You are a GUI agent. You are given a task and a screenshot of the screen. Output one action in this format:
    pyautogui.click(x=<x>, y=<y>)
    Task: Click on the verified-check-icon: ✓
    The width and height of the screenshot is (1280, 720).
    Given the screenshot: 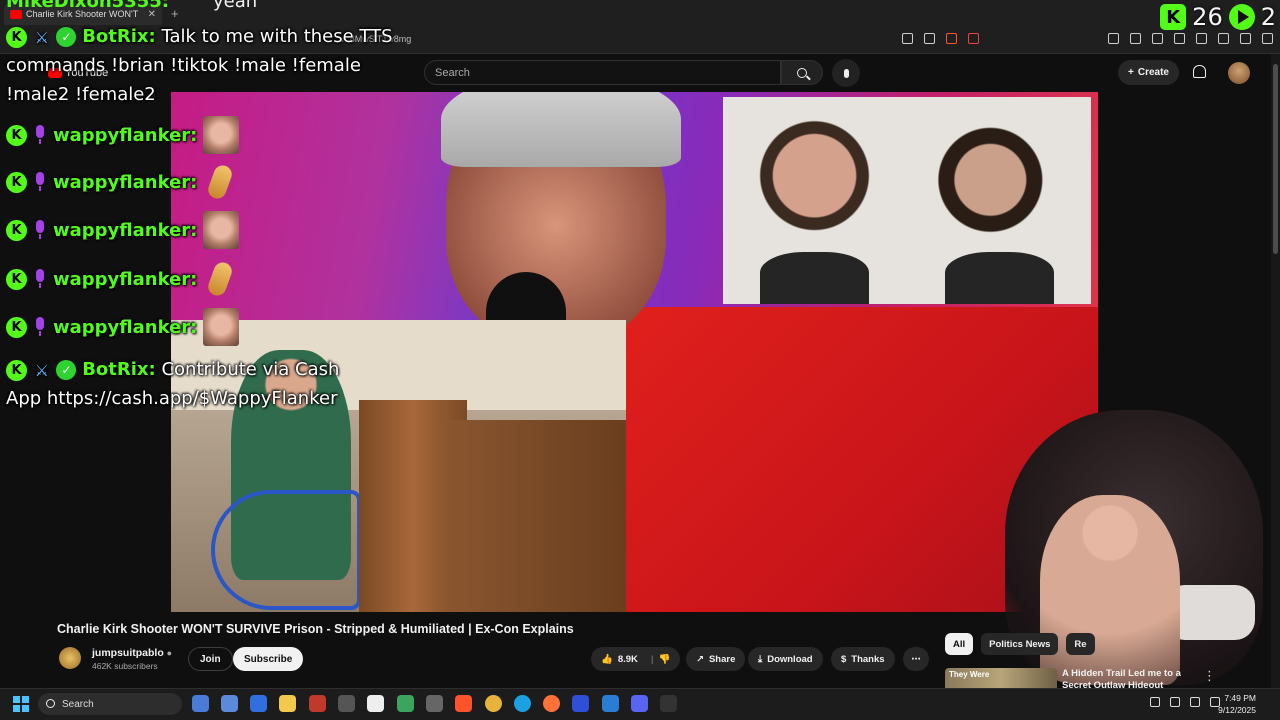 What is the action you would take?
    pyautogui.click(x=66, y=370)
    